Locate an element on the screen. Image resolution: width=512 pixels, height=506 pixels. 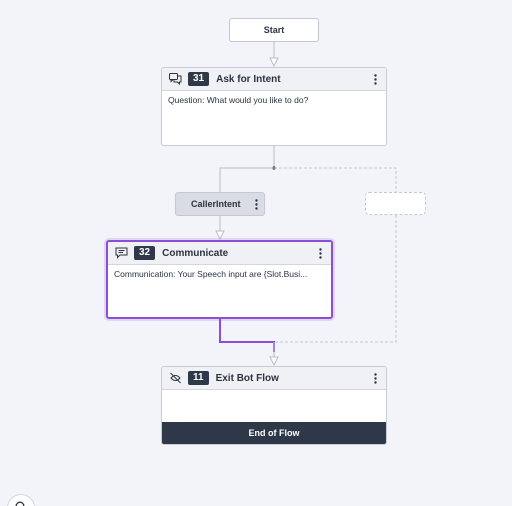
footer-label: End of Flow is located at coordinates (274, 433).